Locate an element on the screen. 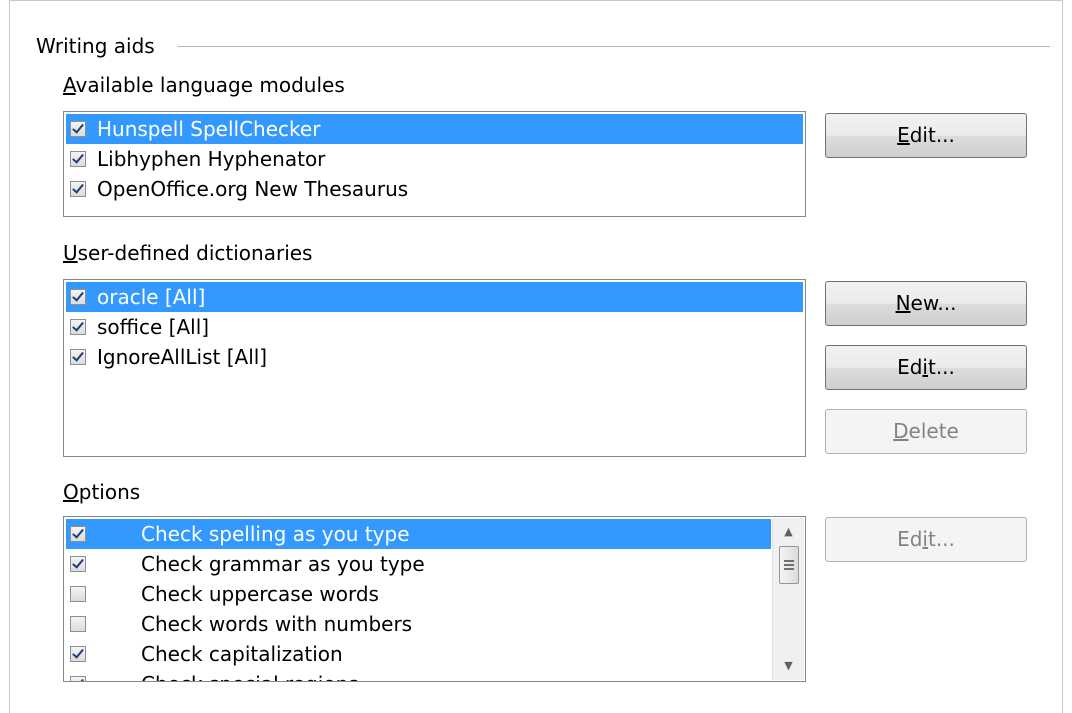  list-item-label: Check capitalization is located at coordinates (242, 654).